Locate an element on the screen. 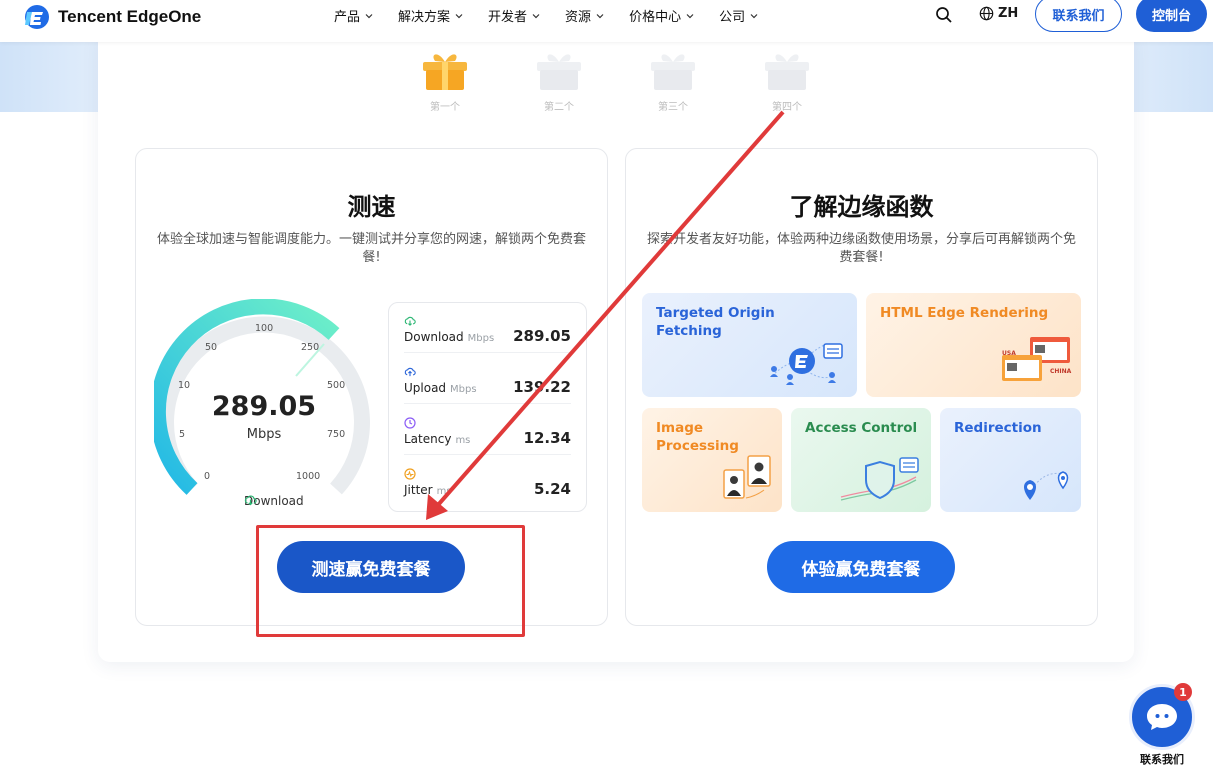 This screenshot has width=1213, height=771. tile-access-control: Access Control is located at coordinates (861, 460).